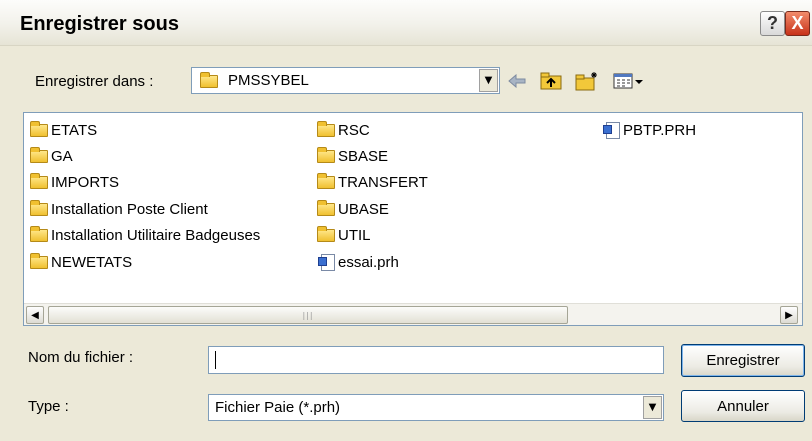 This screenshot has height=441, width=812. I want to click on scroll-left-button: ◀, so click(35, 315).